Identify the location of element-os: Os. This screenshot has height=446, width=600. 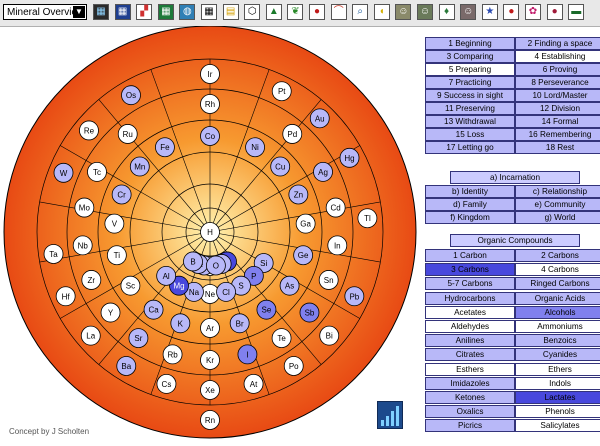
(131, 95).